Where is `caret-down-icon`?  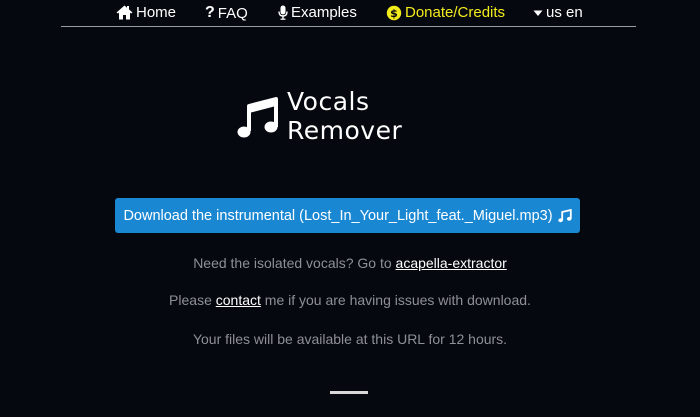 caret-down-icon is located at coordinates (538, 13).